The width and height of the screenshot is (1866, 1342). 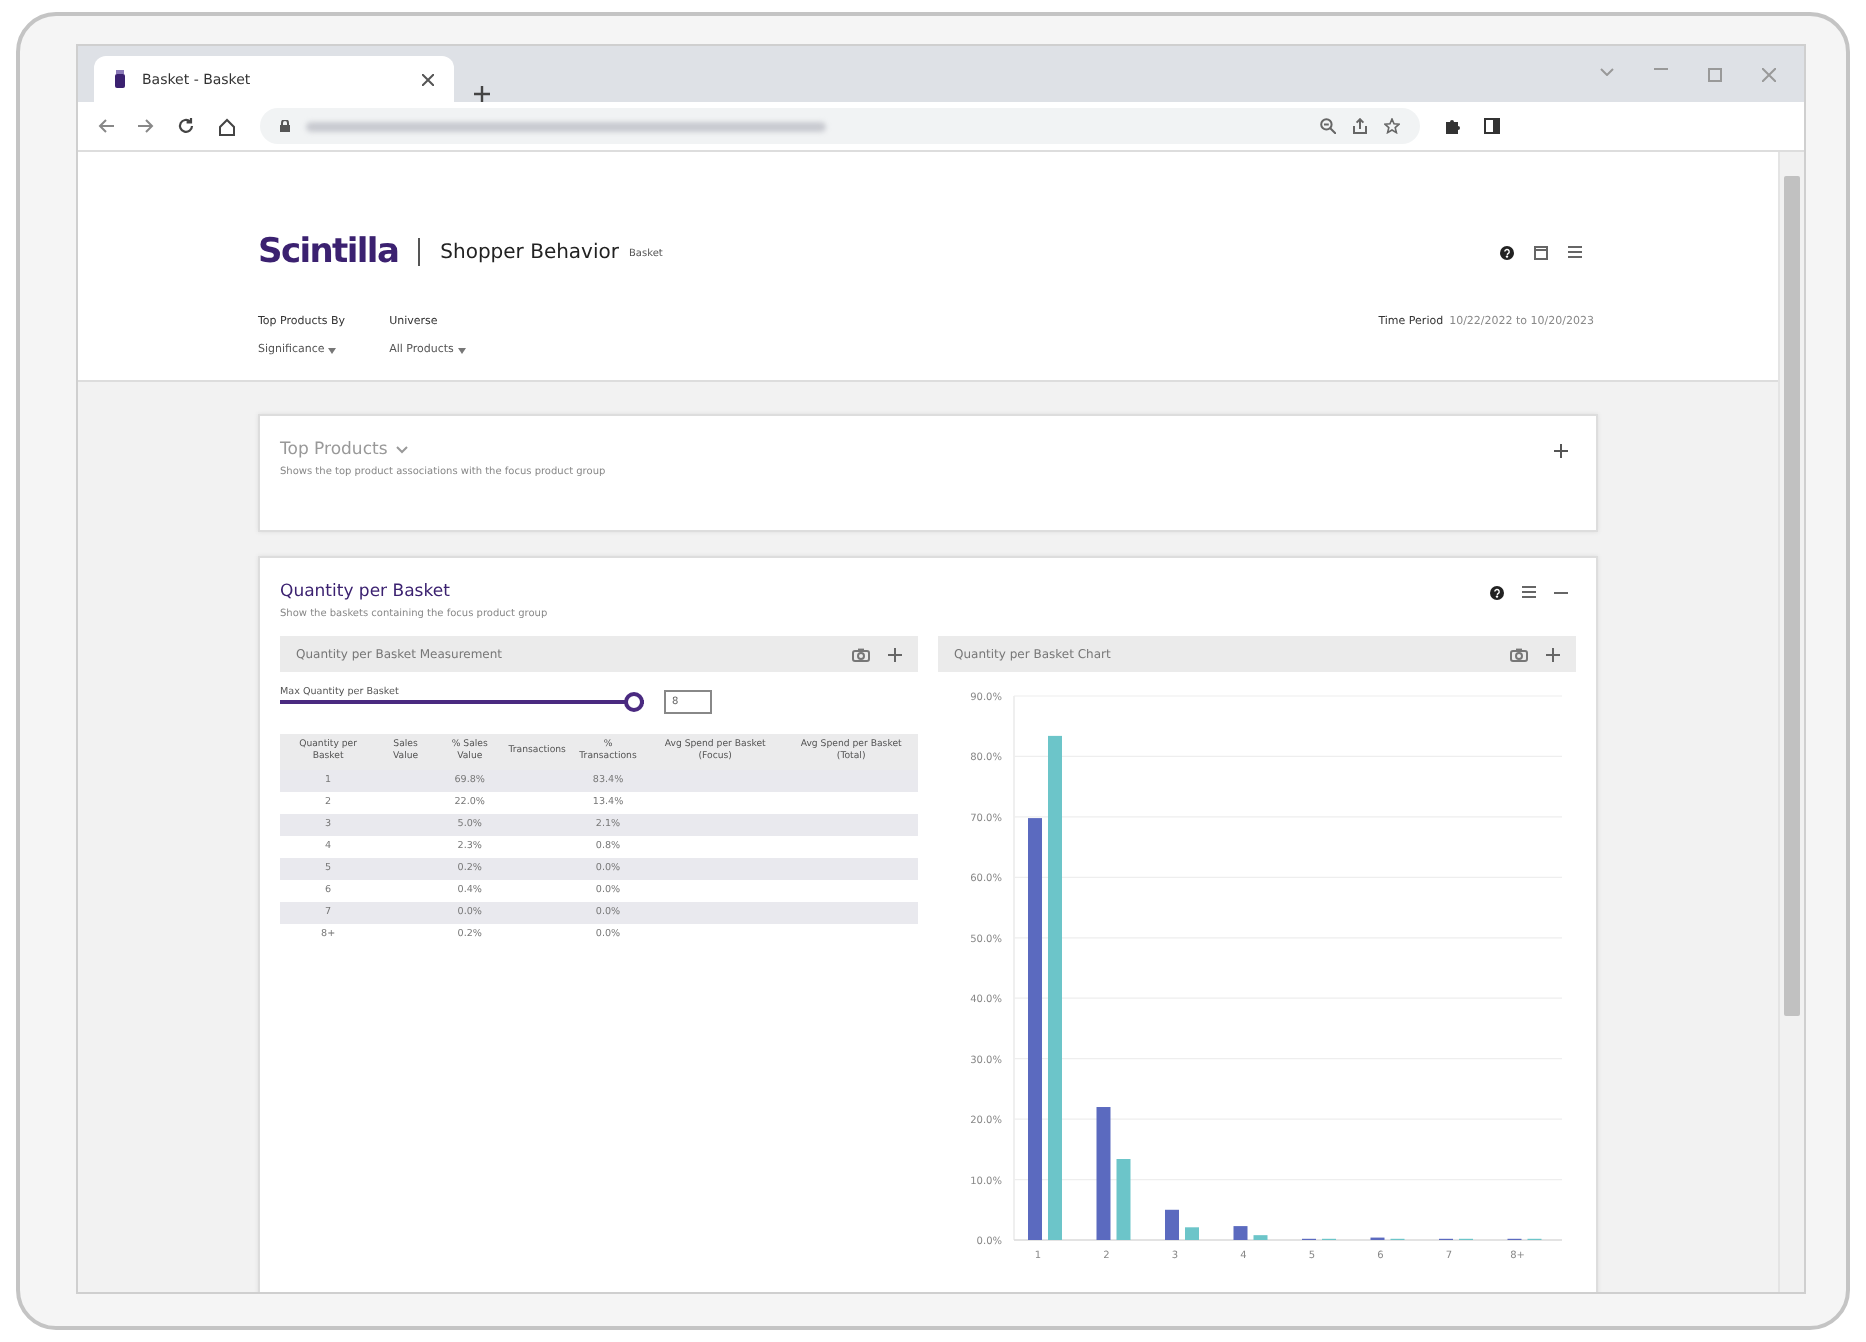 I want to click on expand-icon, so click(x=1561, y=450).